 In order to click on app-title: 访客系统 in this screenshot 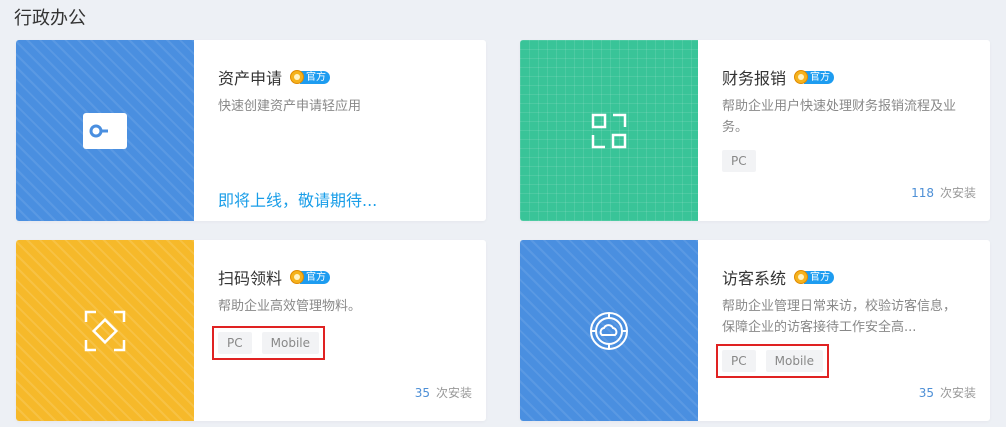, I will do `click(754, 278)`.